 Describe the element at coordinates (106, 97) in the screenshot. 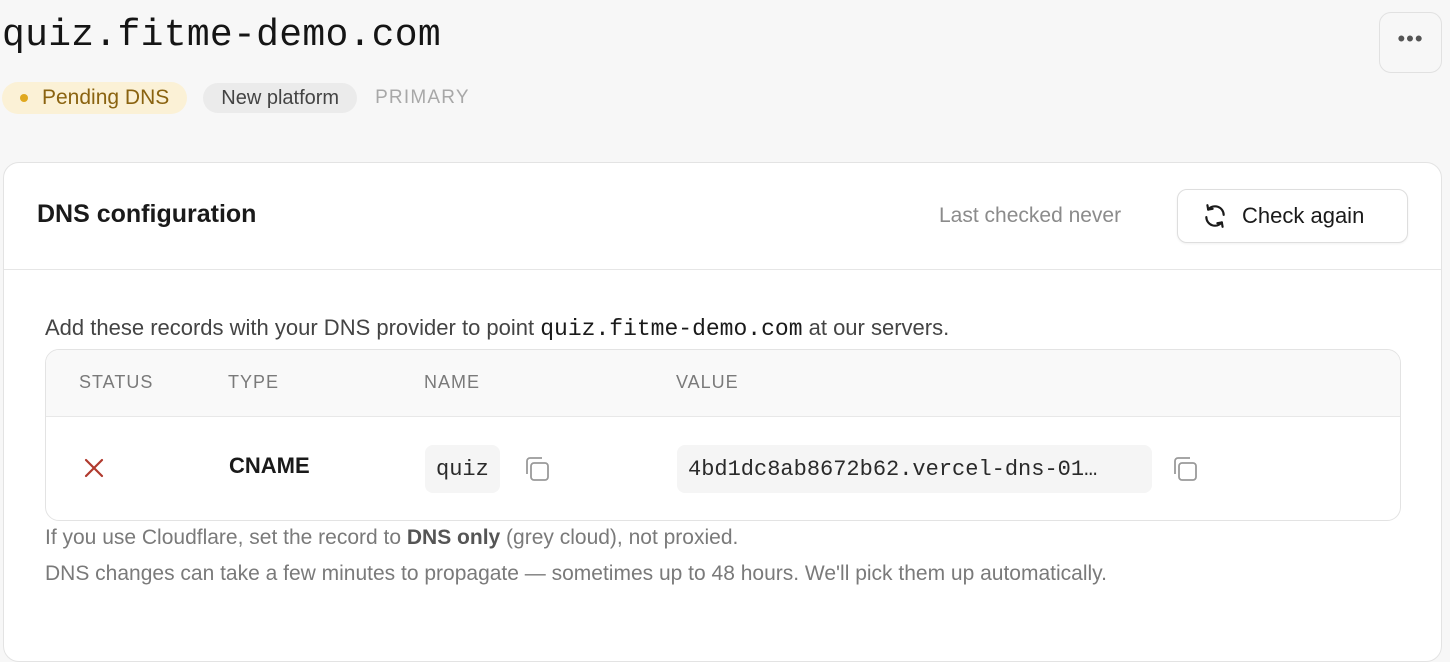

I see `status-badge-label: Pending DNS` at that location.